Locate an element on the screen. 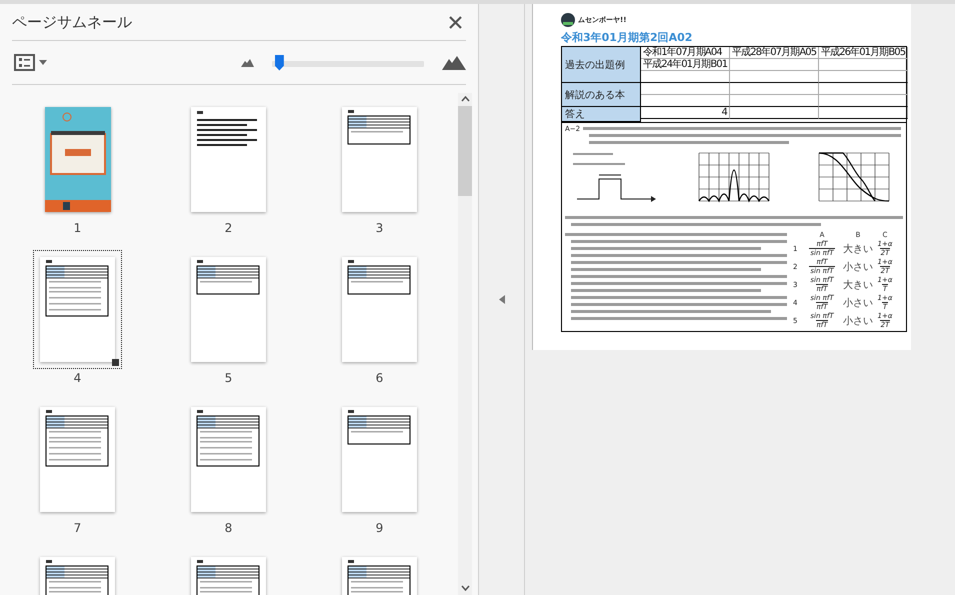  scroll-thumb is located at coordinates (465, 151).